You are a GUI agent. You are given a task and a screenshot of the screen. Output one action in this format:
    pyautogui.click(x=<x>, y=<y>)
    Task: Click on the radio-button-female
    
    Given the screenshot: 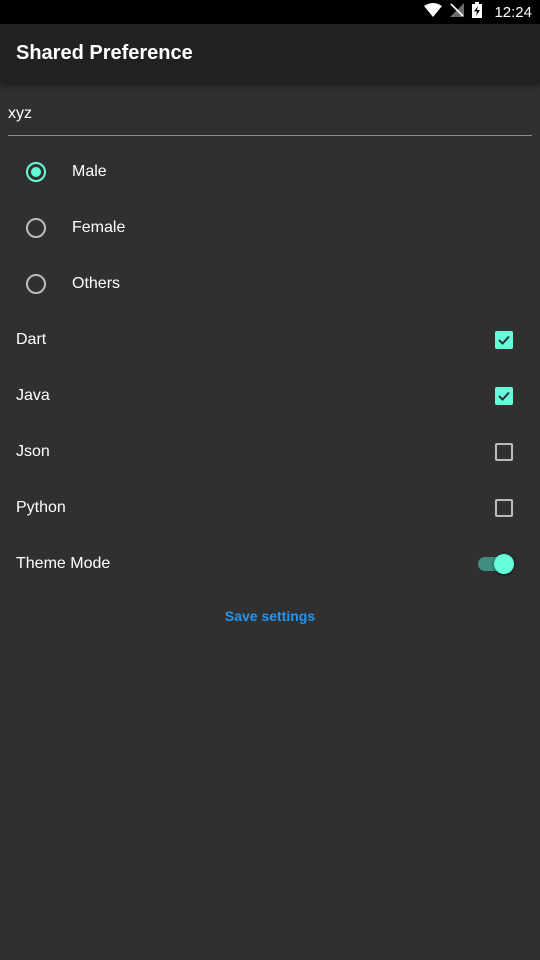 What is the action you would take?
    pyautogui.click(x=36, y=228)
    